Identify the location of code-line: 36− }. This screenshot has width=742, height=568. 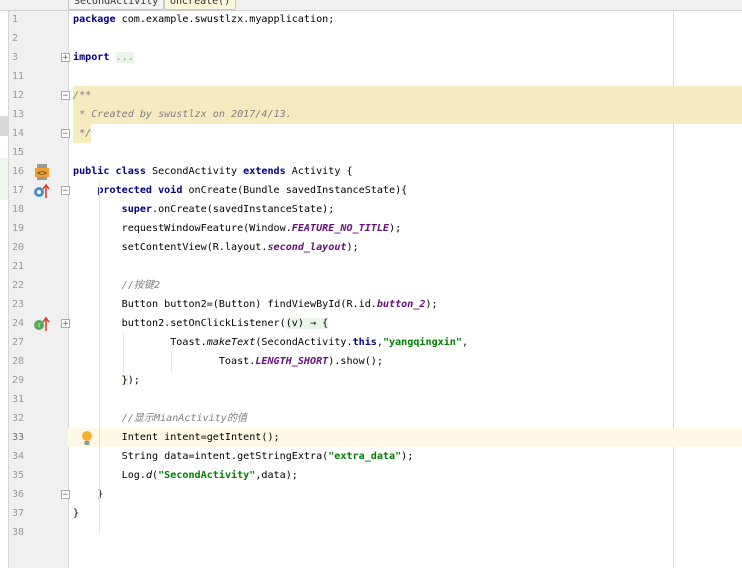
(371, 494).